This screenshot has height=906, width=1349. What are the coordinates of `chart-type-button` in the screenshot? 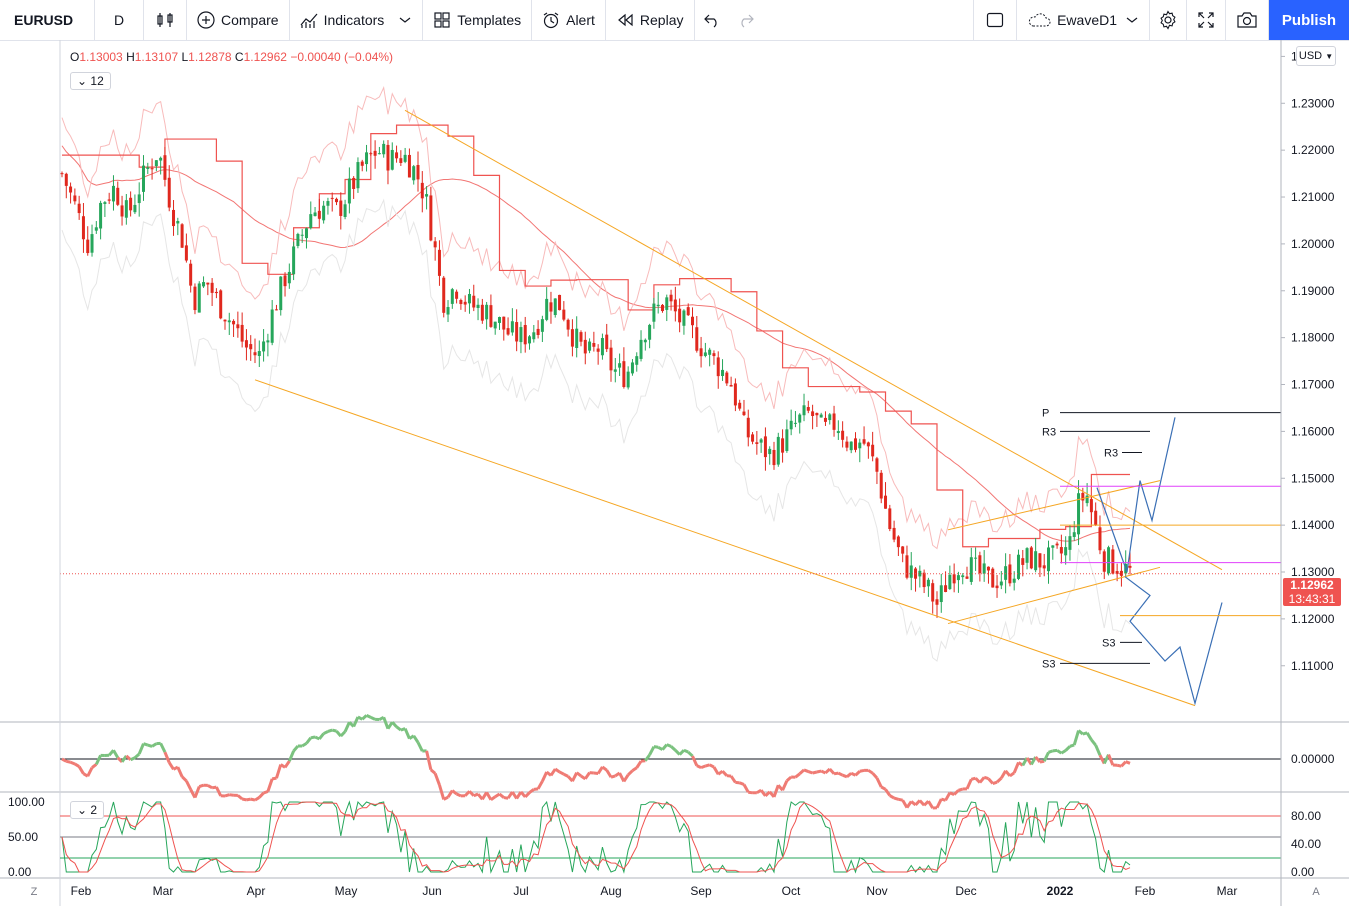 It's located at (165, 20).